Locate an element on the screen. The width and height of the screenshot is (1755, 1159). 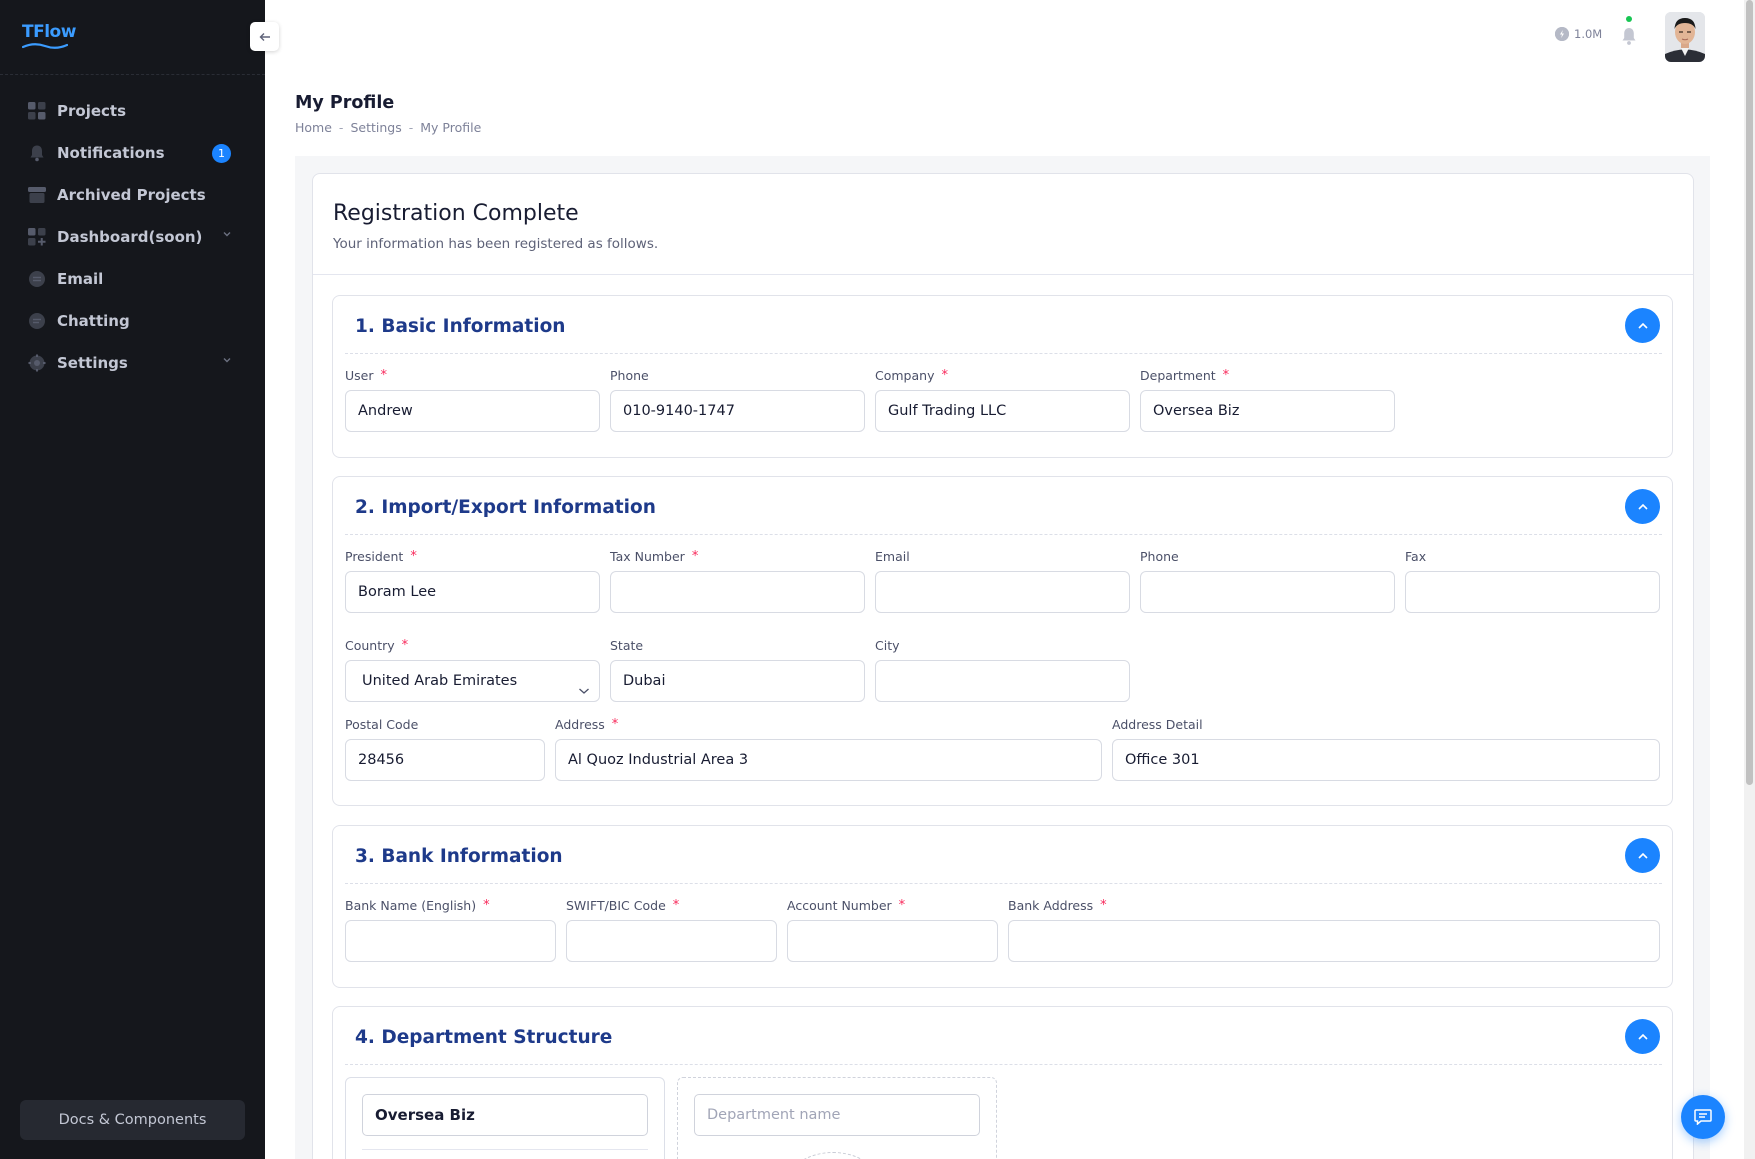
country-select: United Arab Emirates is located at coordinates (472, 681).